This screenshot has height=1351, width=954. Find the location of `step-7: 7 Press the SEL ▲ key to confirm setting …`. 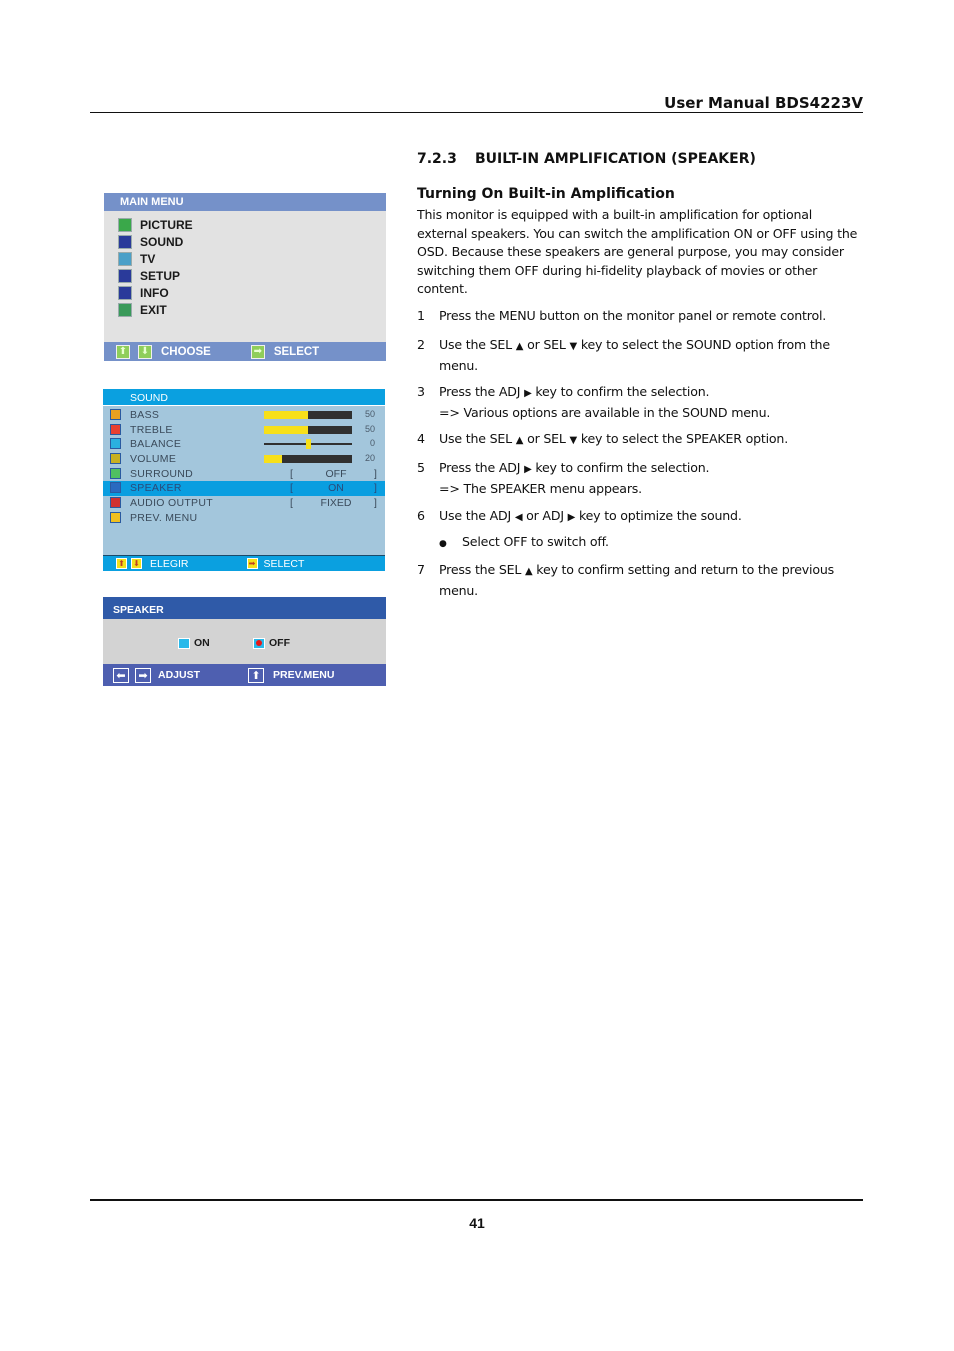

step-7: 7 Press the SEL ▲ key to confirm setting … is located at coordinates (640, 580).